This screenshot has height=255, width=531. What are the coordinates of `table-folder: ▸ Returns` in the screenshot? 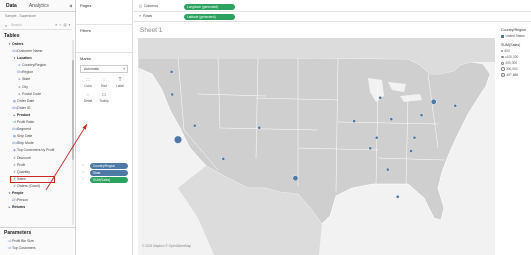 It's located at (37, 207).